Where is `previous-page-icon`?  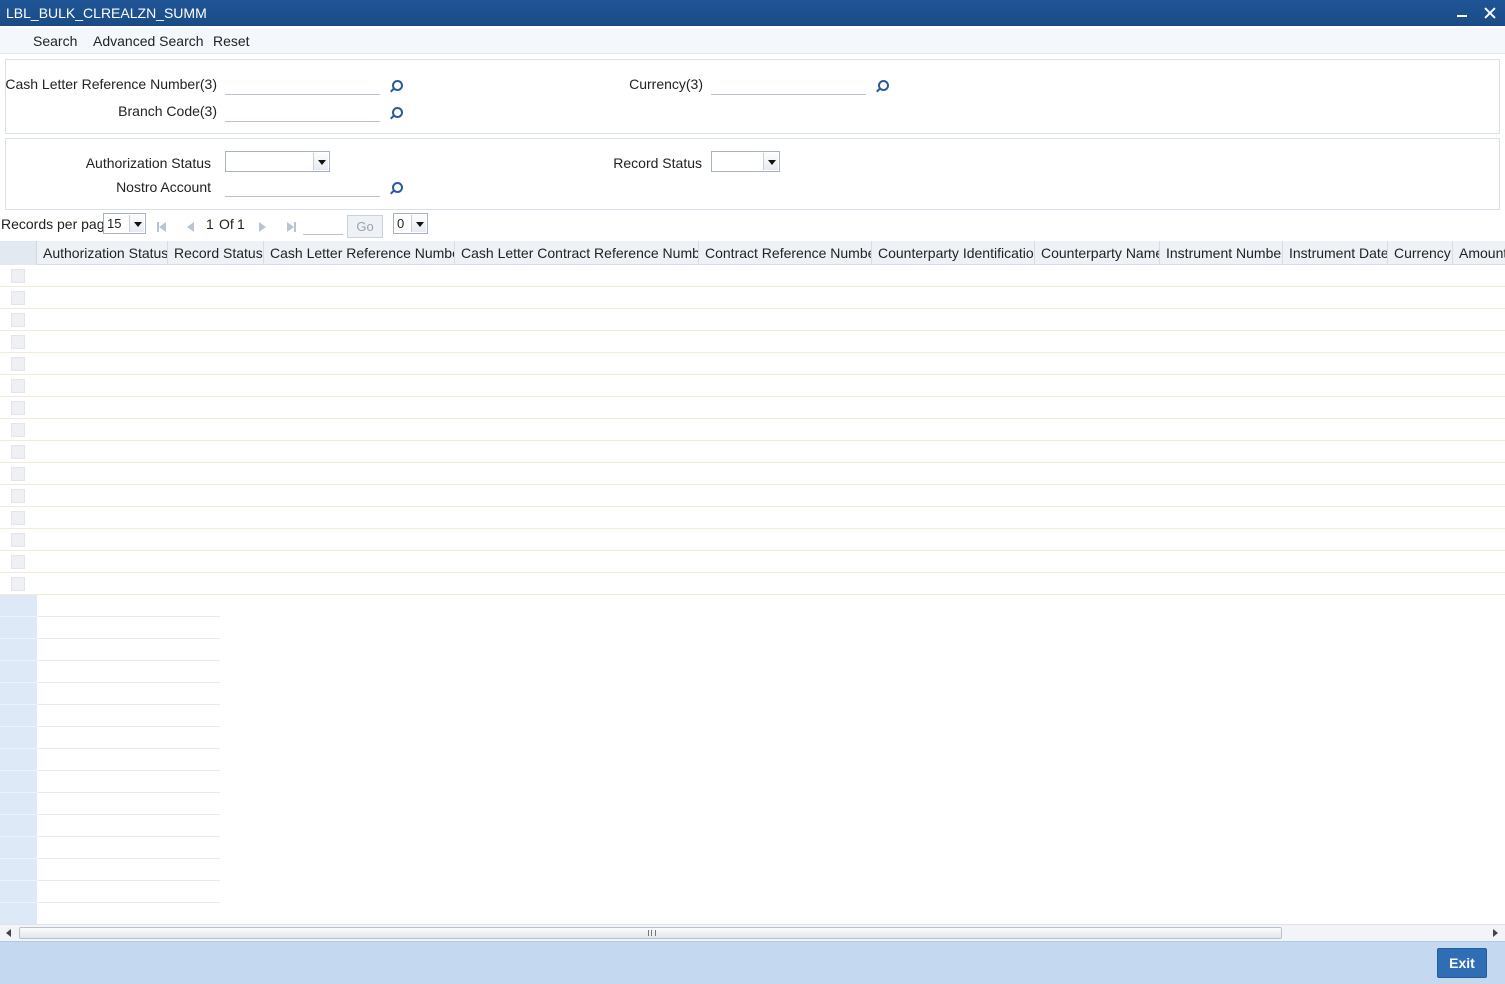 previous-page-icon is located at coordinates (190, 227).